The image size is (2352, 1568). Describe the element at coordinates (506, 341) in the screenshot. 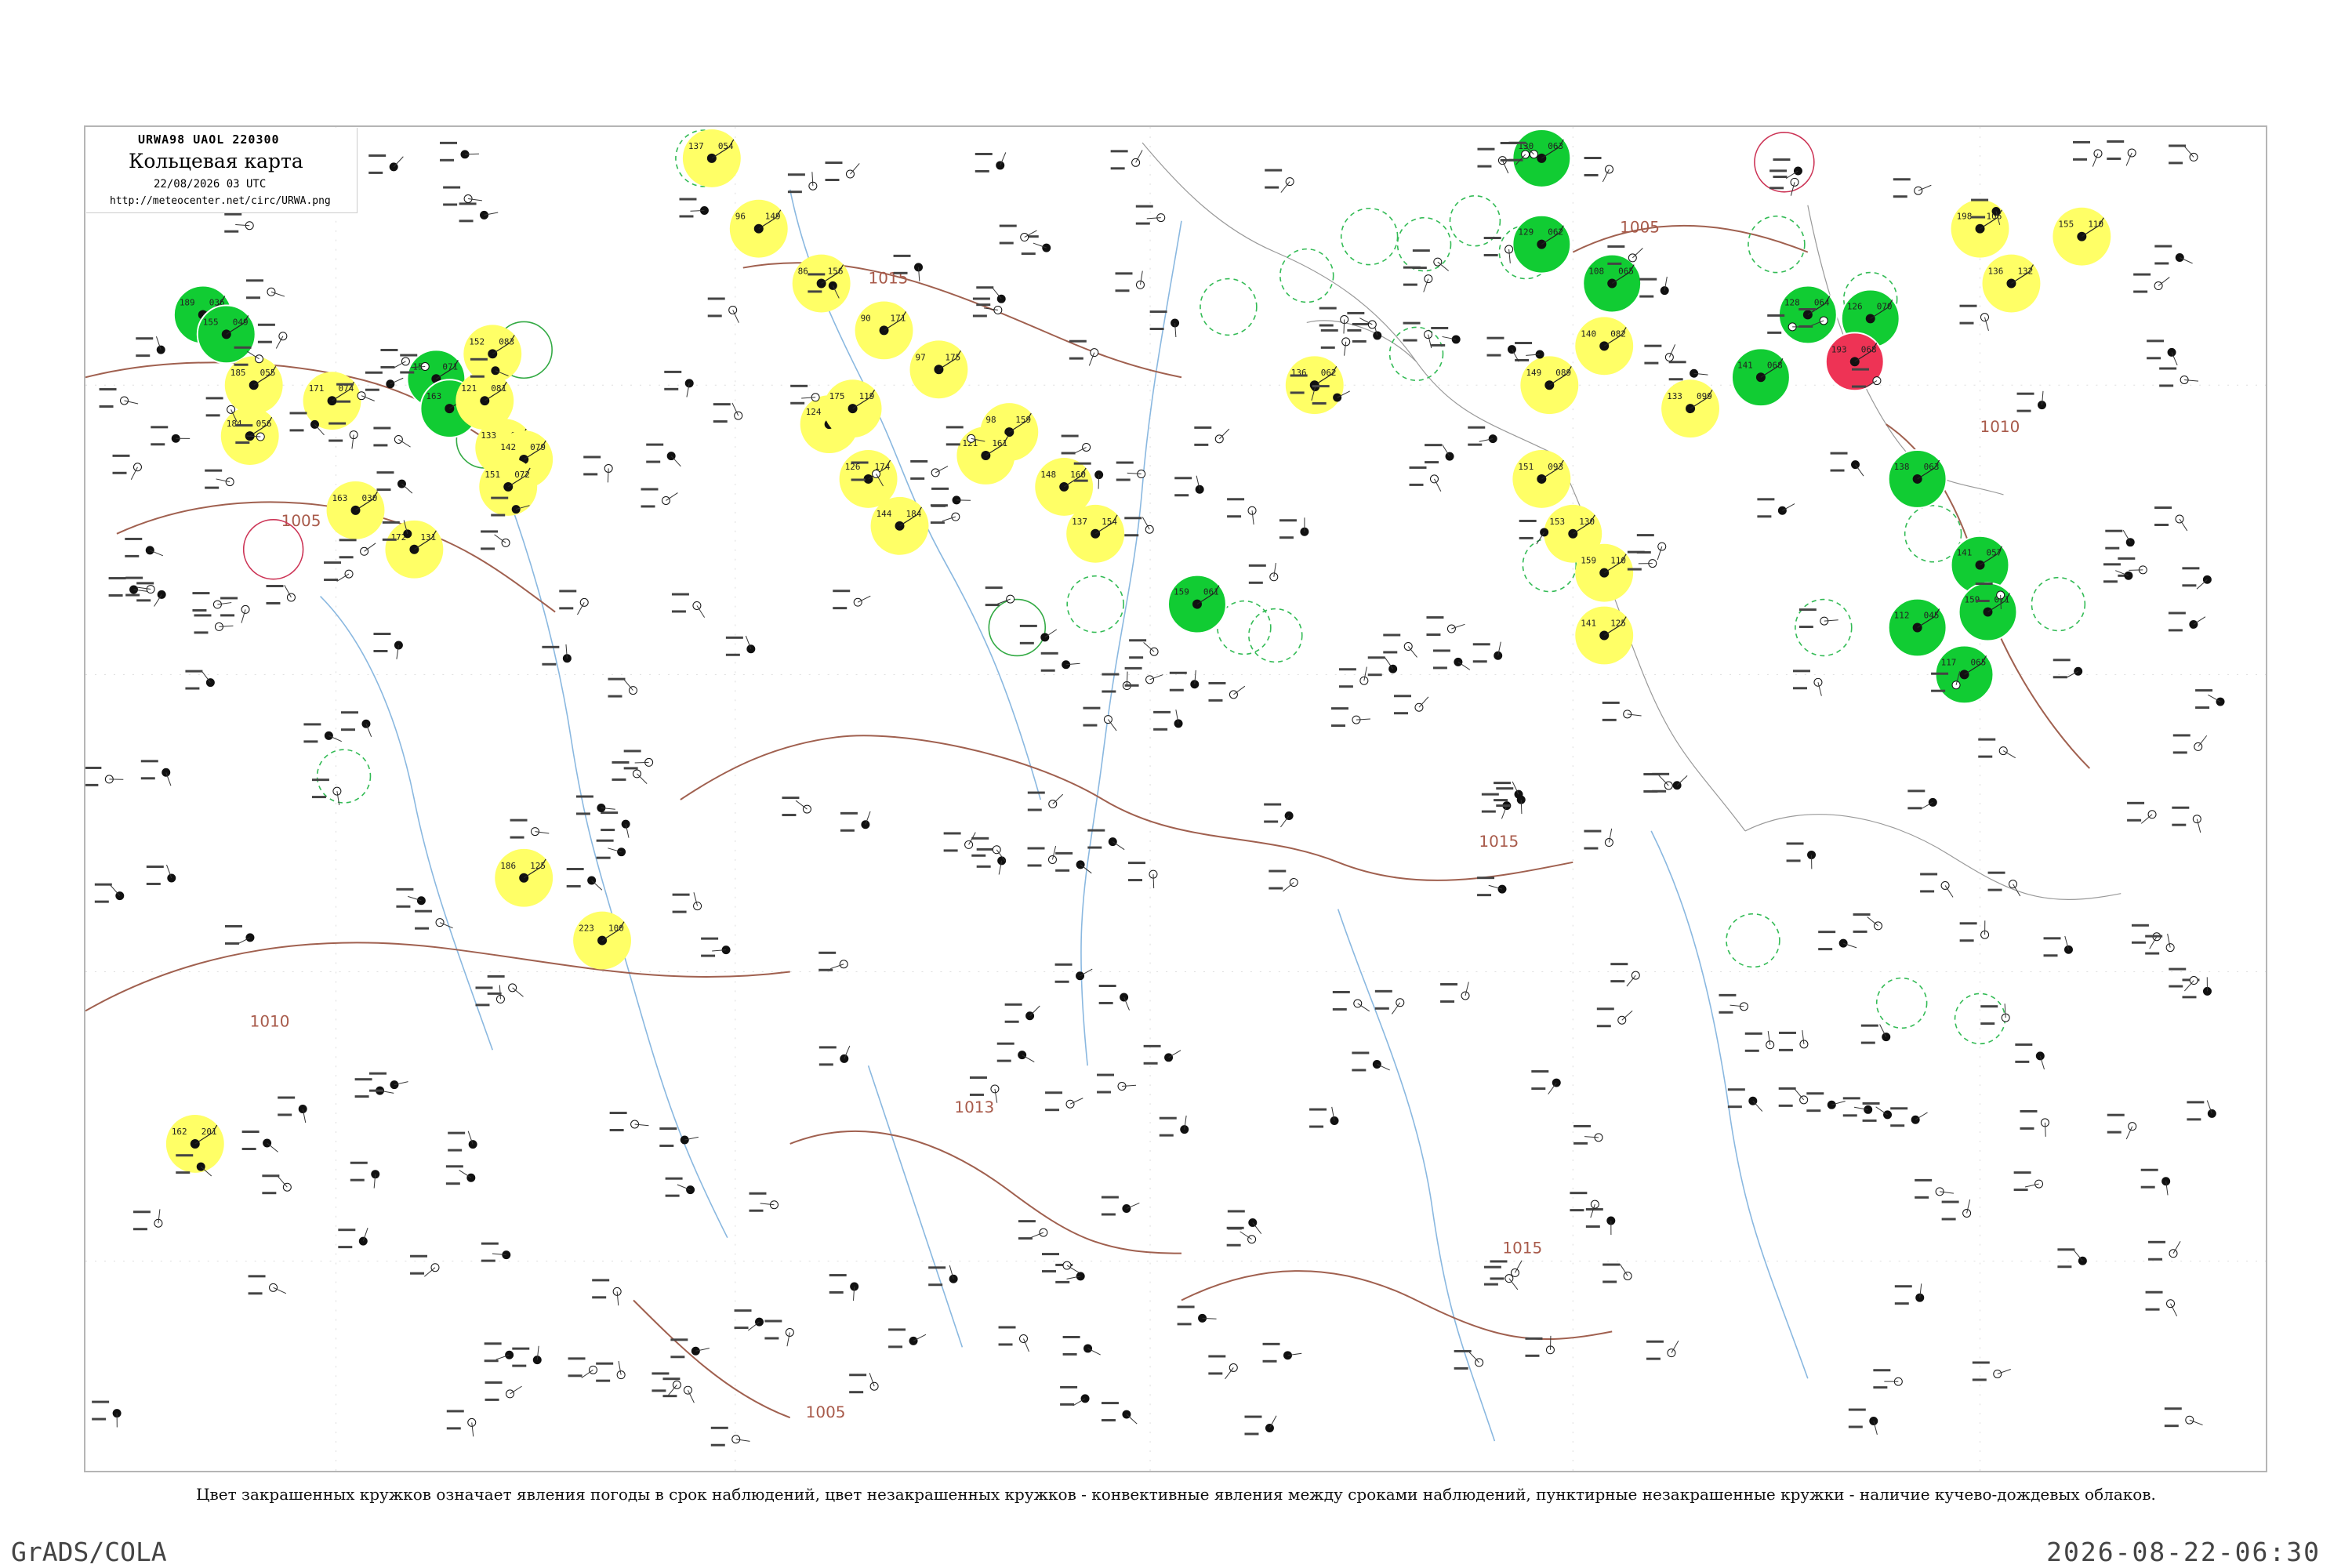

I see `station-value: 083` at that location.